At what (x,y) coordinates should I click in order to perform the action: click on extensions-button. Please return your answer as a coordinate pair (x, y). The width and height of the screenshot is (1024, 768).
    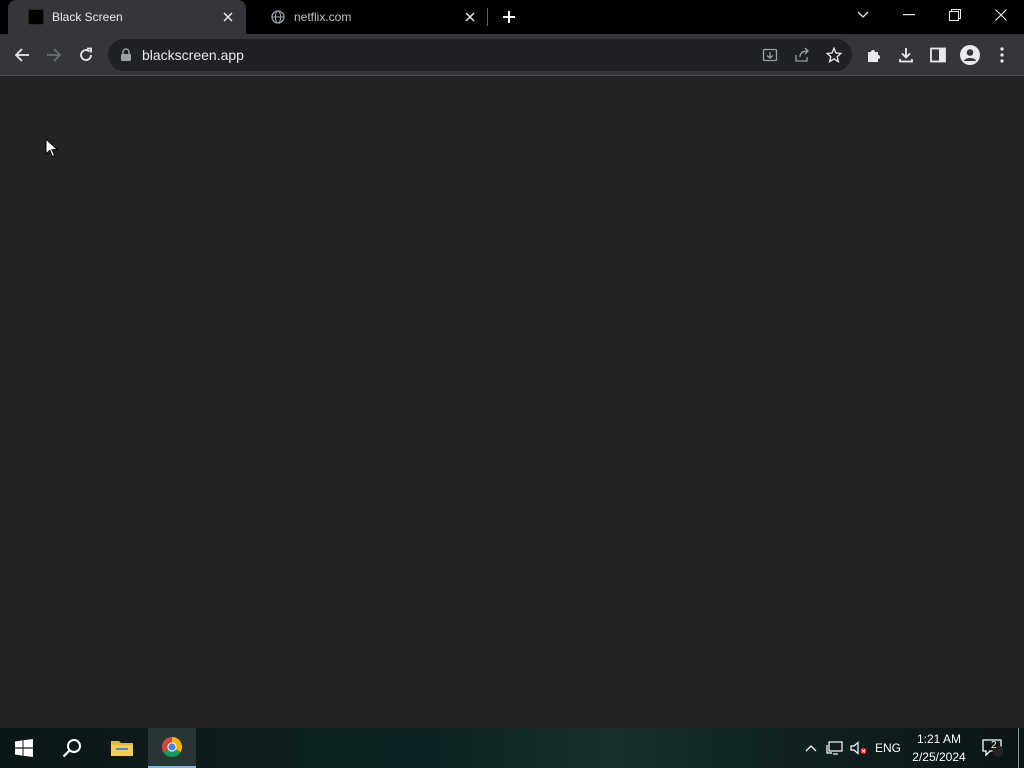
    Looking at the image, I should click on (874, 55).